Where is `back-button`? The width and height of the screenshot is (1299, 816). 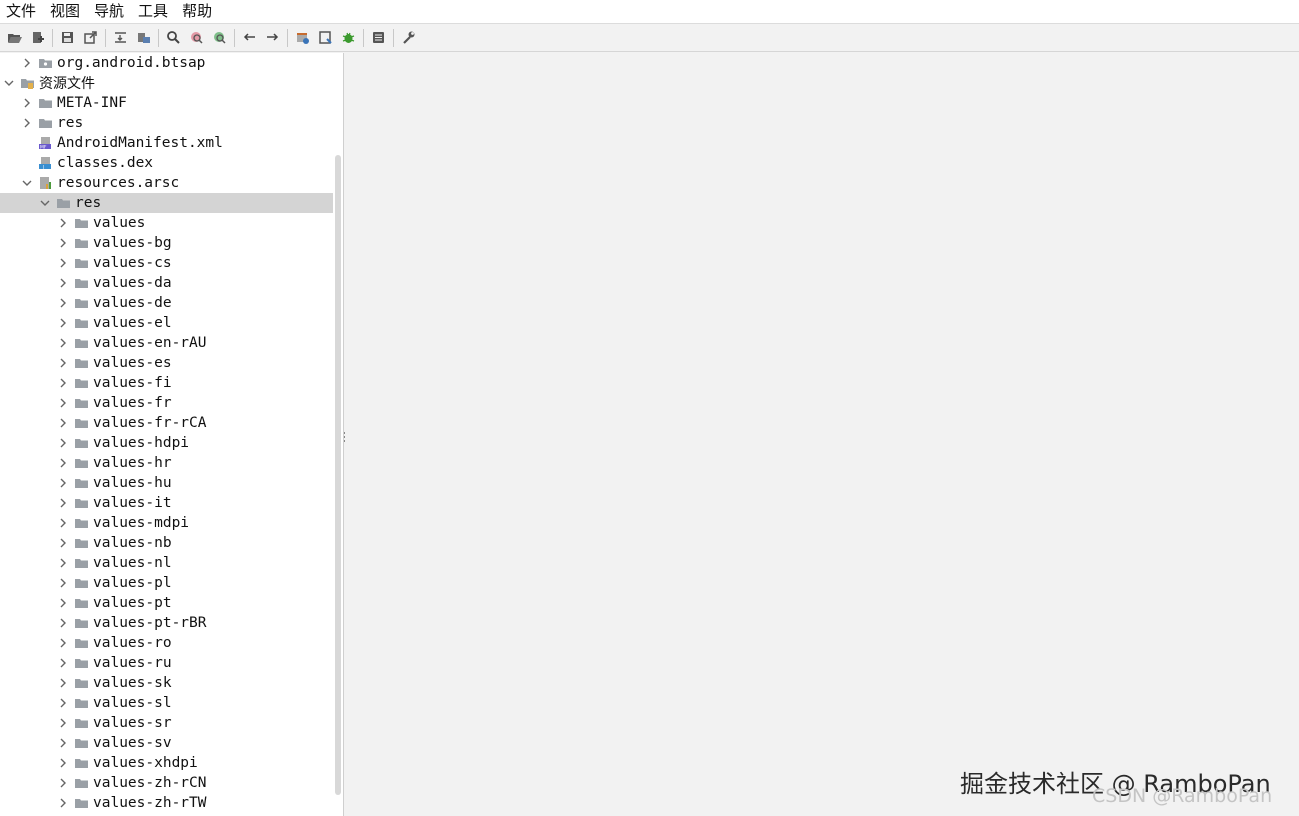 back-button is located at coordinates (249, 38).